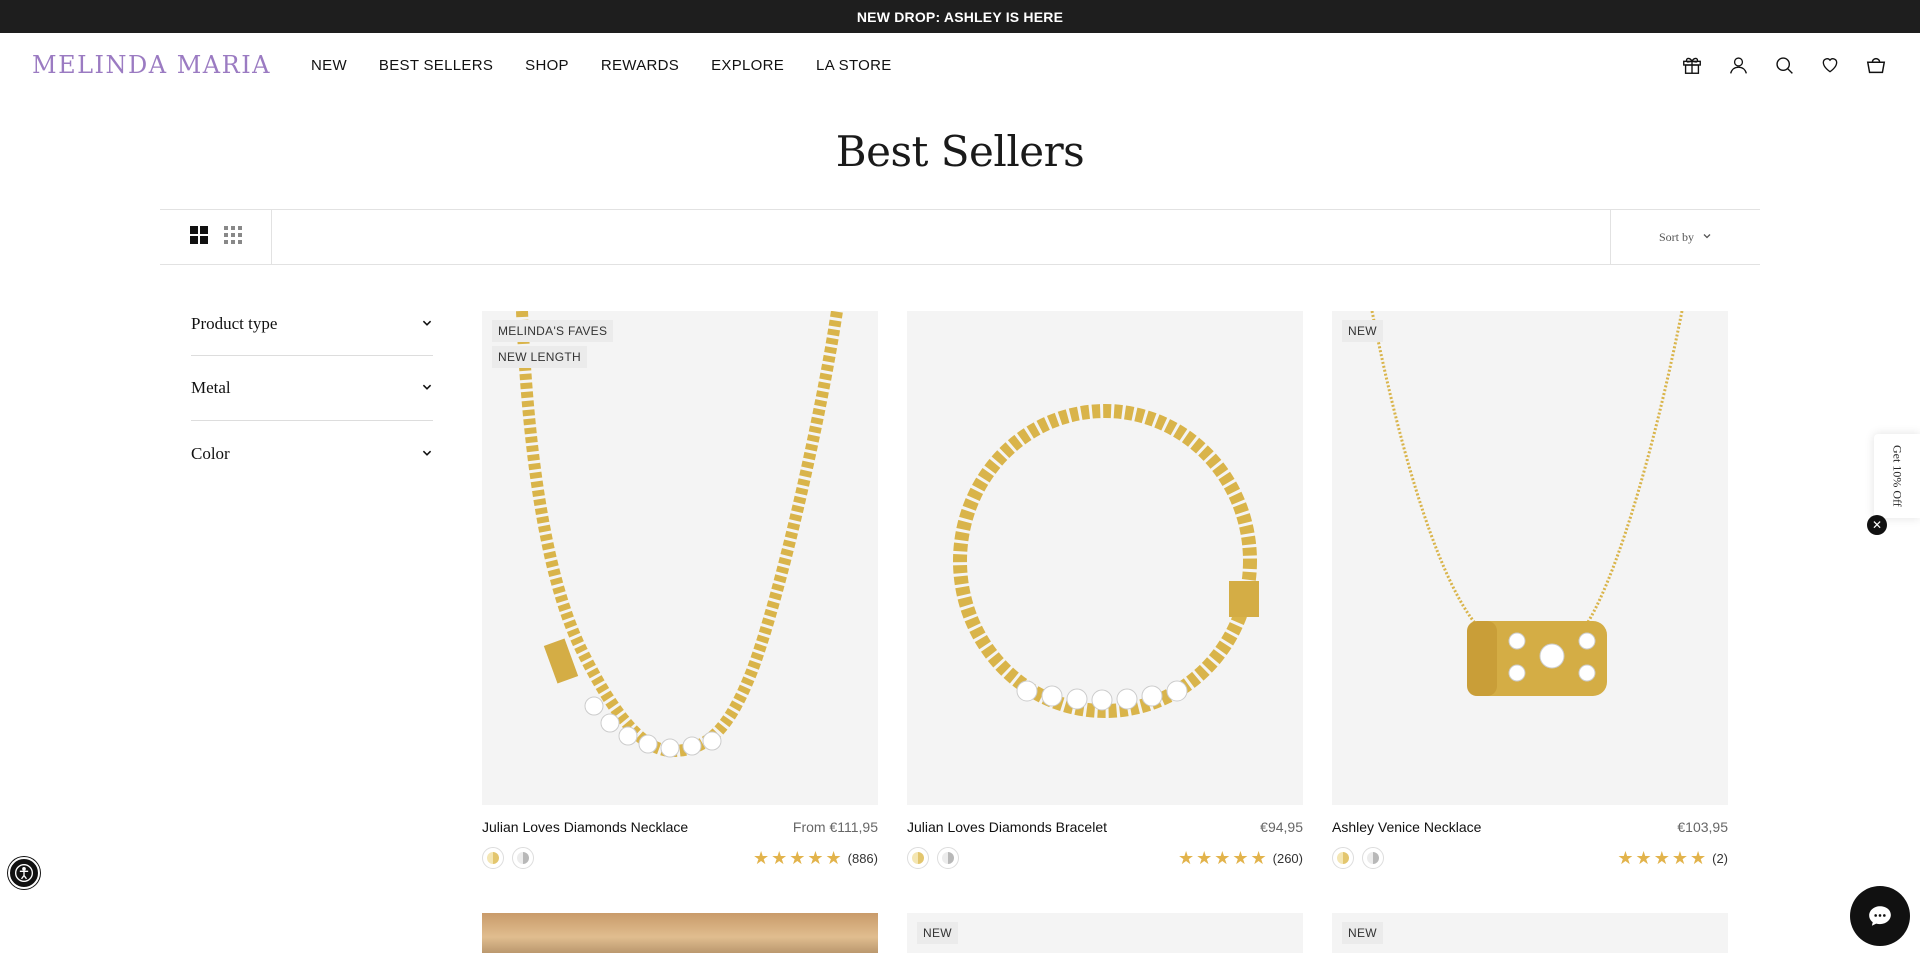  Describe the element at coordinates (210, 453) in the screenshot. I see `filter-label: Color` at that location.